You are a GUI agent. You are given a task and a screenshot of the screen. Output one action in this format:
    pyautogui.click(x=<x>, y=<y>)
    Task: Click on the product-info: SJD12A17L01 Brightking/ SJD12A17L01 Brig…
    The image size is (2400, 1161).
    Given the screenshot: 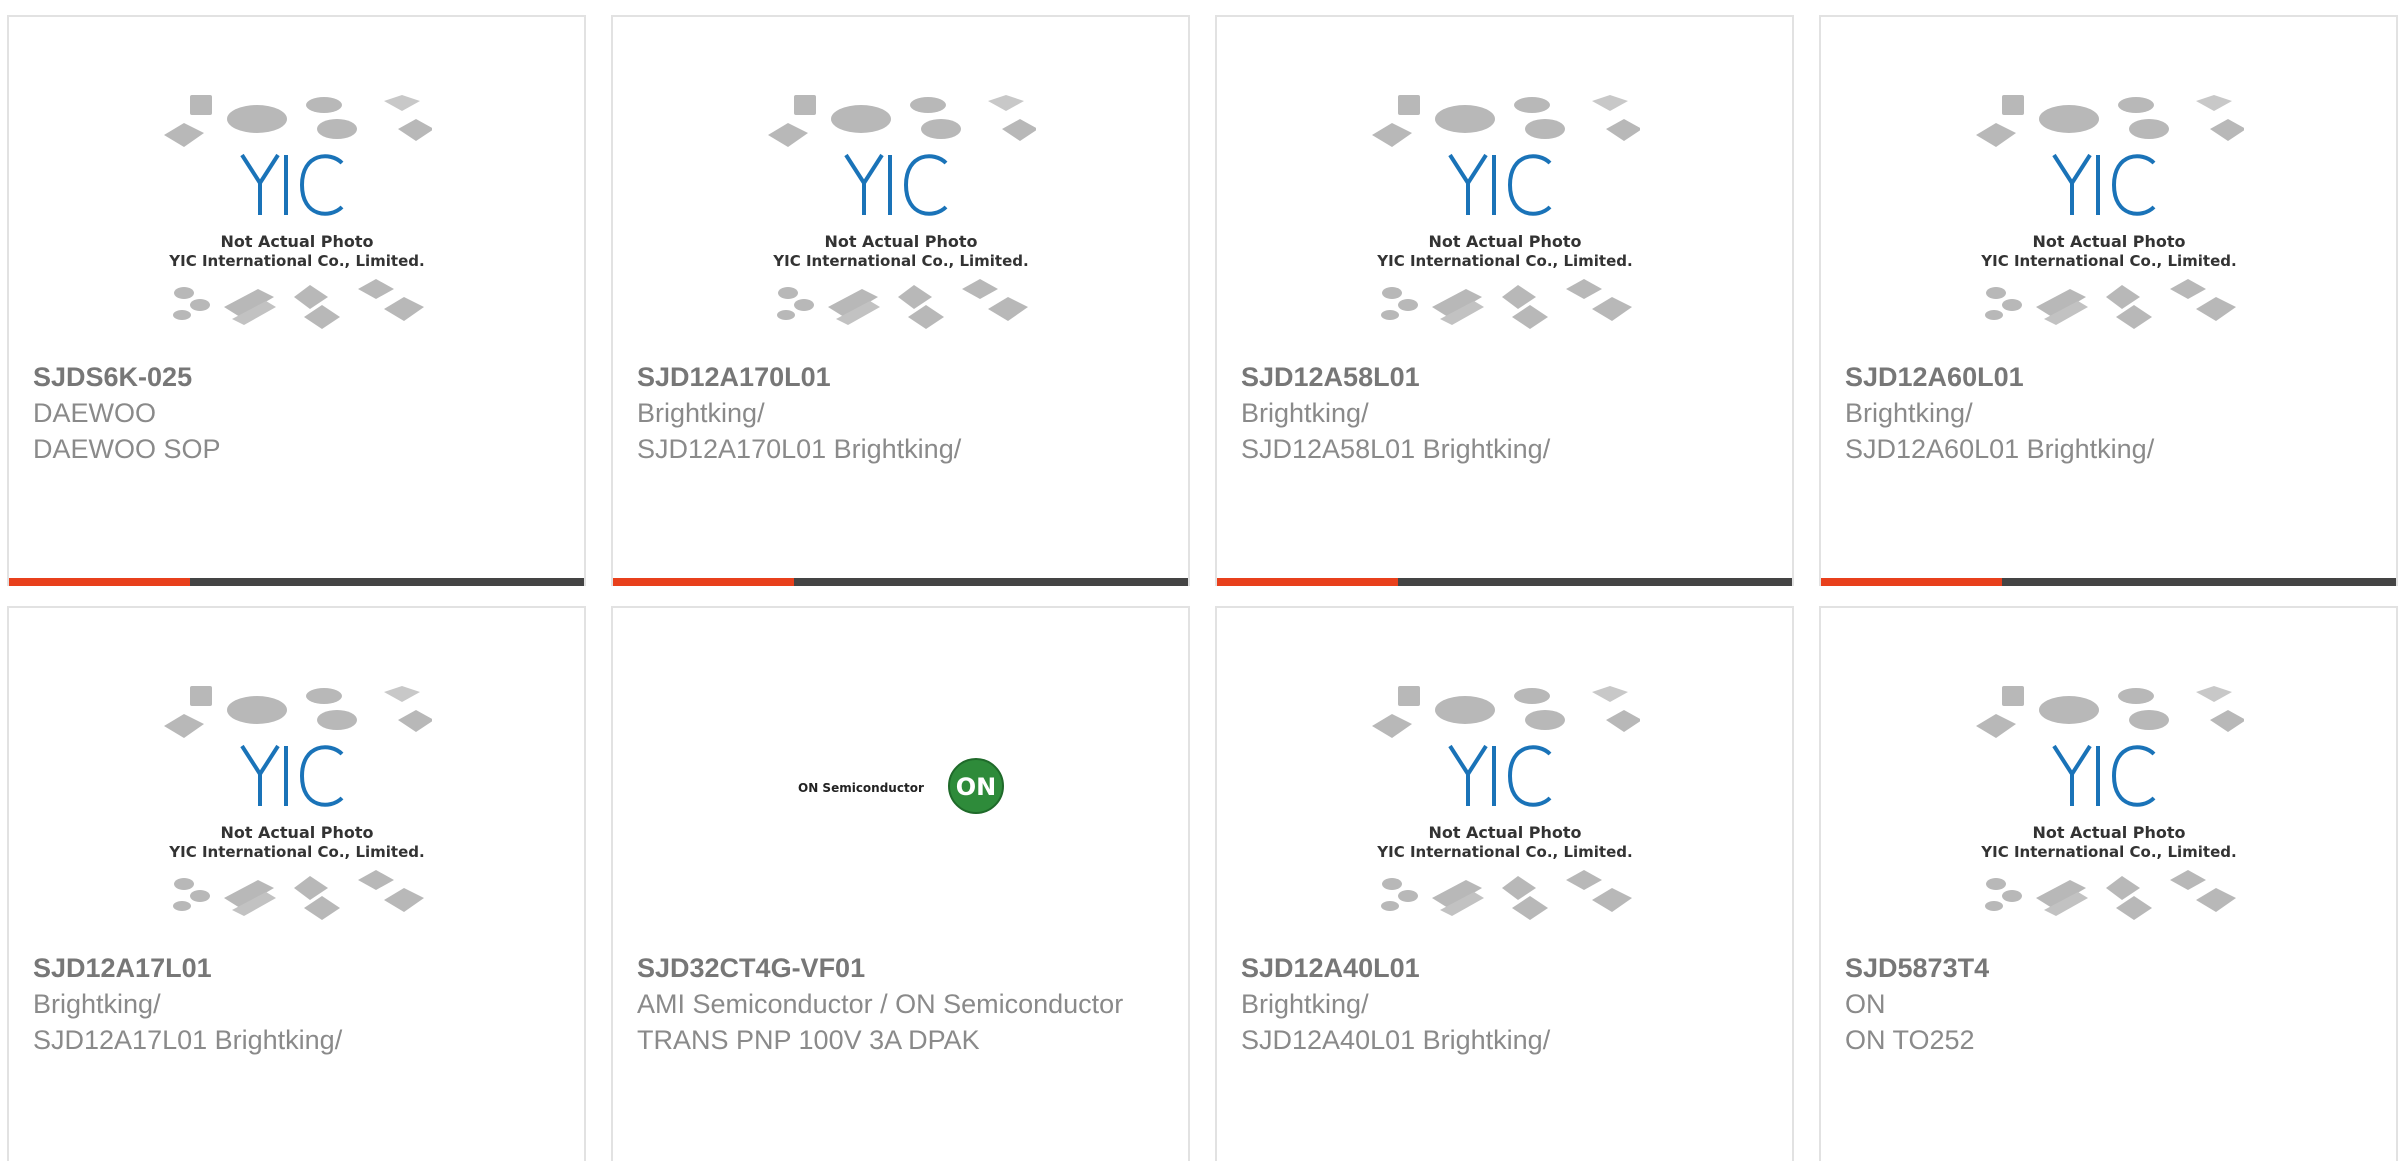 What is the action you would take?
    pyautogui.click(x=300, y=1004)
    